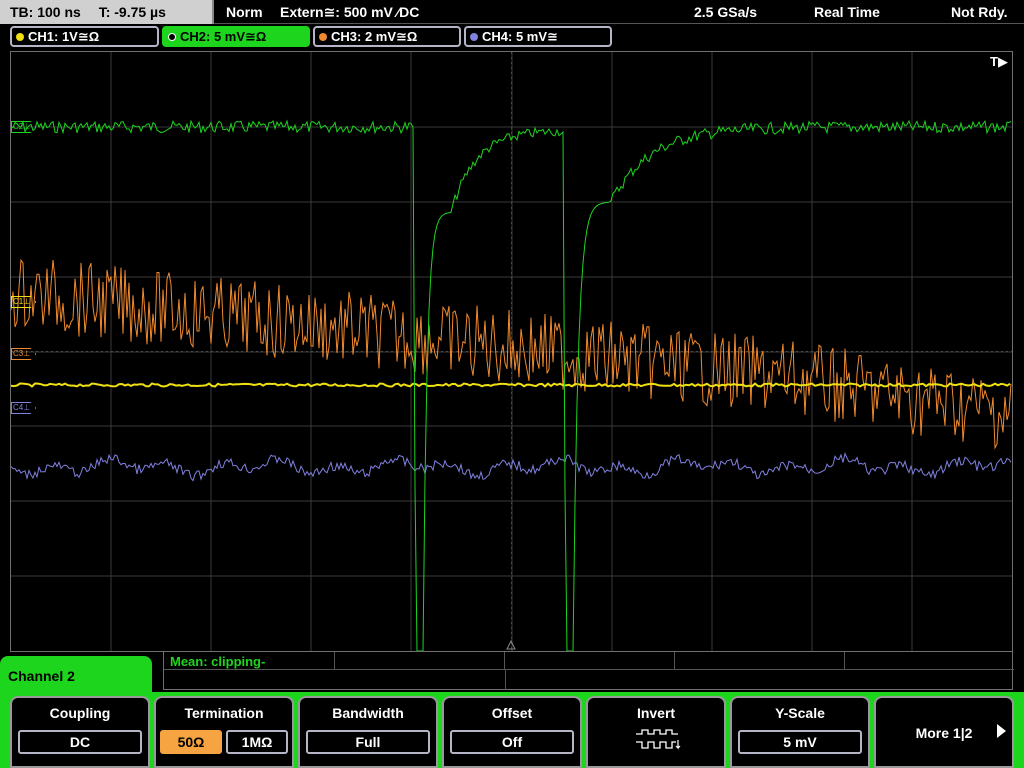 The image size is (1024, 768). What do you see at coordinates (726, 12) in the screenshot?
I see `sample-rate: 2.5 GSa/s` at bounding box center [726, 12].